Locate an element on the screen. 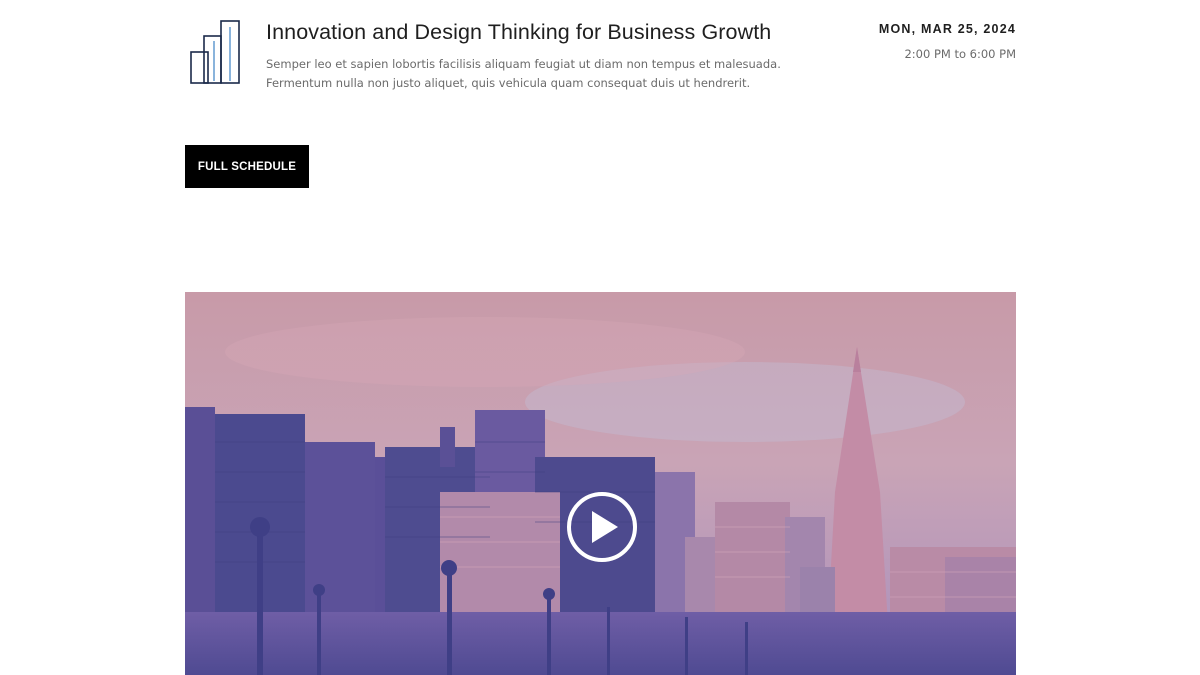 This screenshot has width=1200, height=675. play-button is located at coordinates (602, 527).